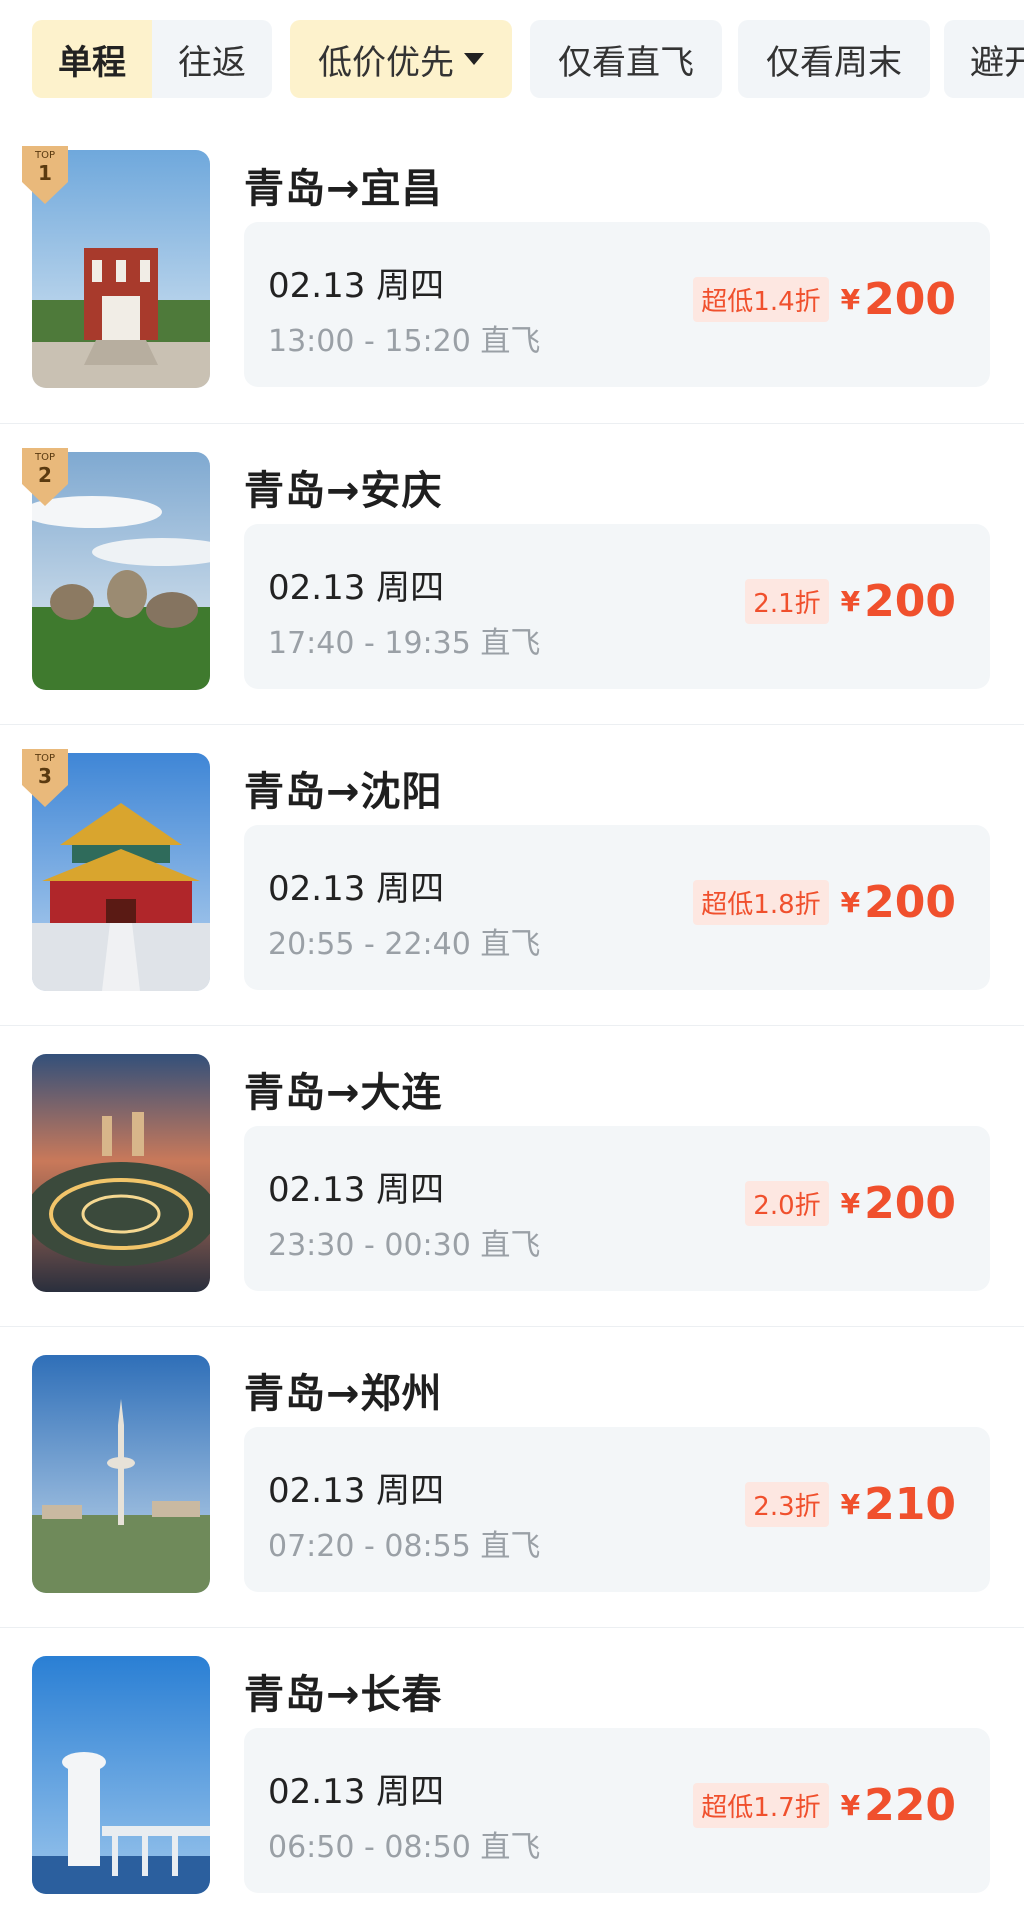 The image size is (1024, 1928). Describe the element at coordinates (343, 1695) in the screenshot. I see `route-title: 青岛→长春` at that location.